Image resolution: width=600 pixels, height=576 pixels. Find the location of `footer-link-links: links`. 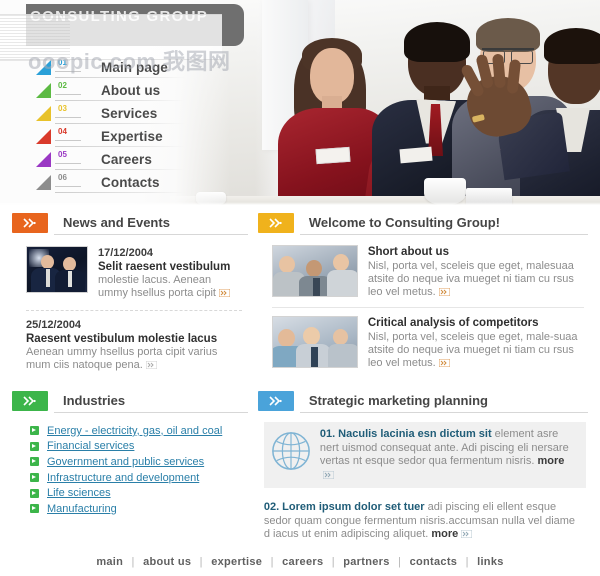

footer-link-links: links is located at coordinates (490, 562).